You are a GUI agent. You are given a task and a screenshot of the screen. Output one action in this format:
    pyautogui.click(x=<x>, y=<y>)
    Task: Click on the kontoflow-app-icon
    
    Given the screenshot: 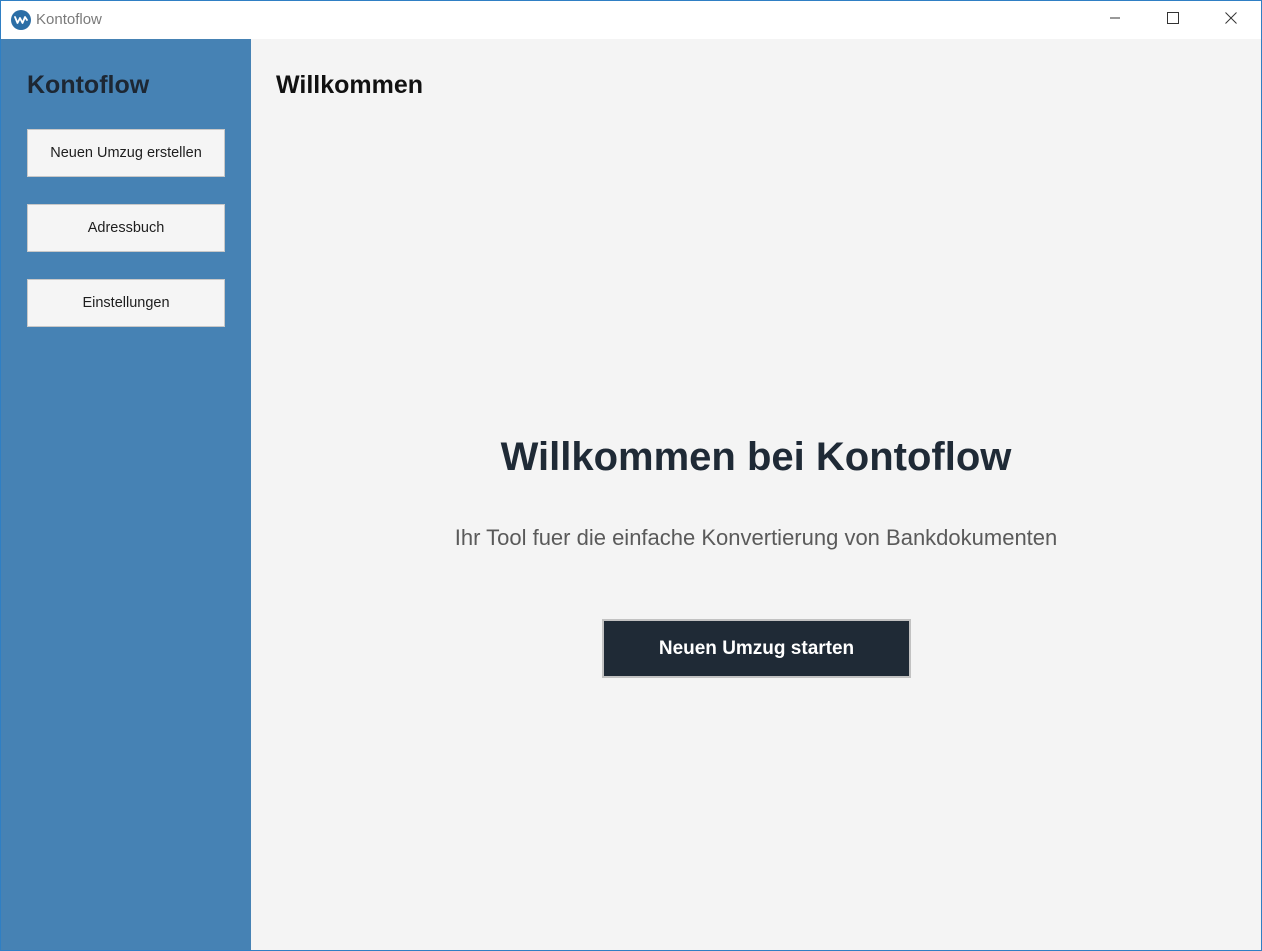 What is the action you would take?
    pyautogui.click(x=21, y=20)
    